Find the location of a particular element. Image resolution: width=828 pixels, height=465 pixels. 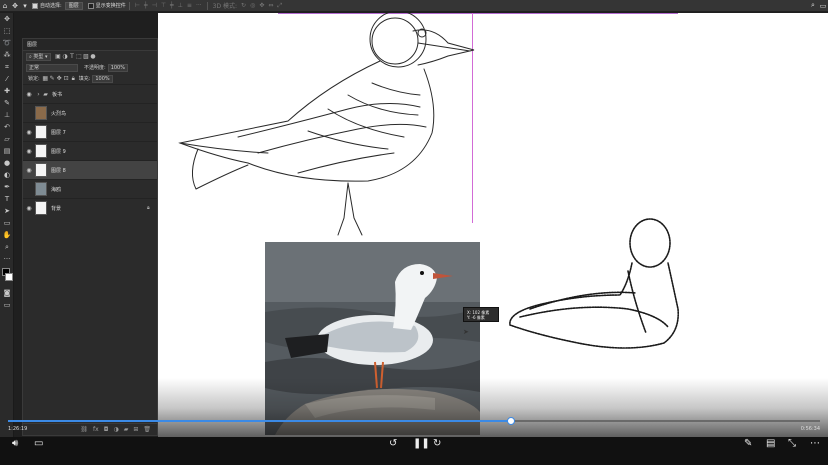

quick-mask-icon: ◙ is located at coordinates (7, 293).